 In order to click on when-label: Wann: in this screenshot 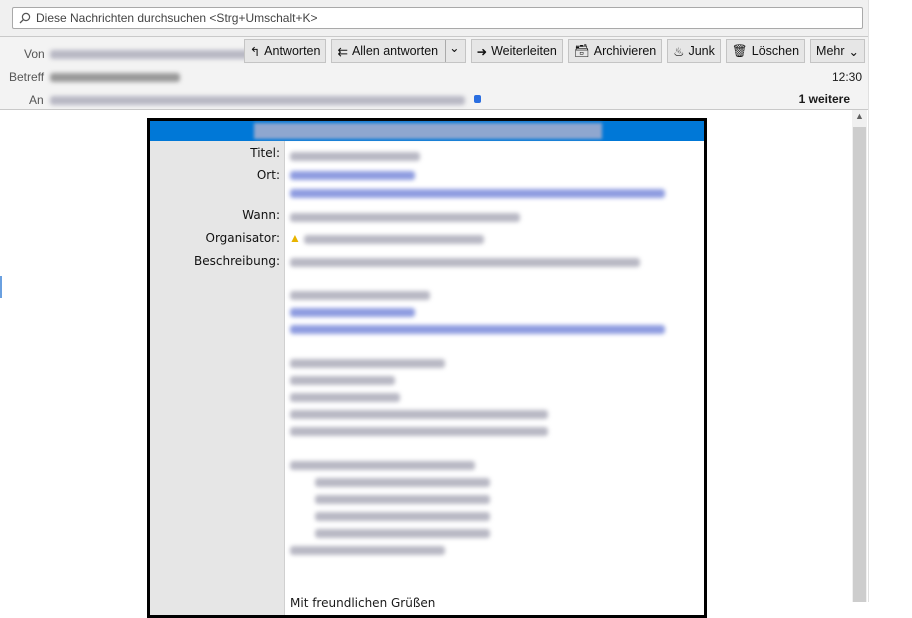, I will do `click(261, 215)`.